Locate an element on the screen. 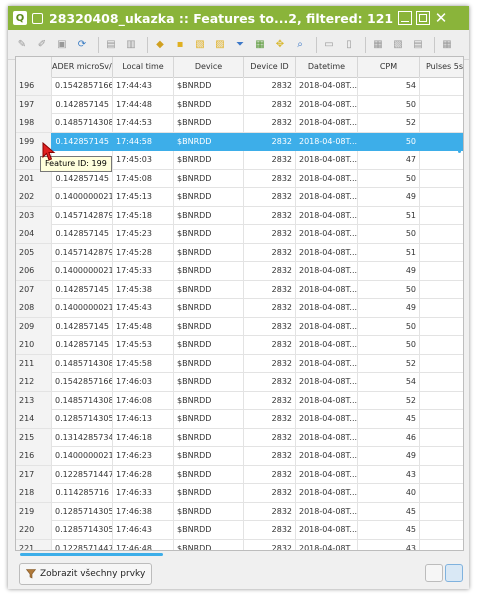 This screenshot has height=599, width=482. table-cell: 17:46:03 is located at coordinates (143, 382).